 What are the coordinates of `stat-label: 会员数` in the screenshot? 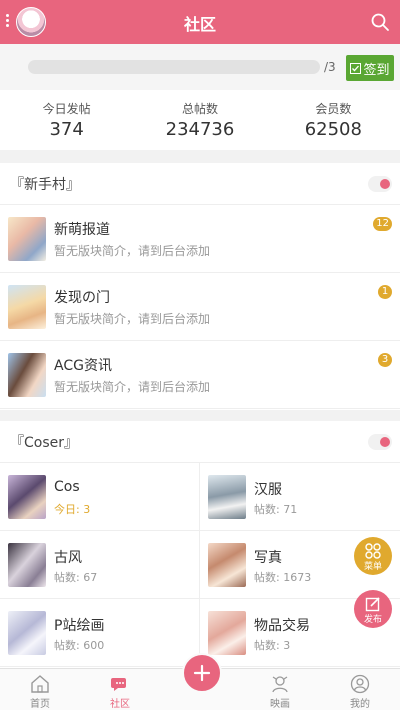 It's located at (333, 109).